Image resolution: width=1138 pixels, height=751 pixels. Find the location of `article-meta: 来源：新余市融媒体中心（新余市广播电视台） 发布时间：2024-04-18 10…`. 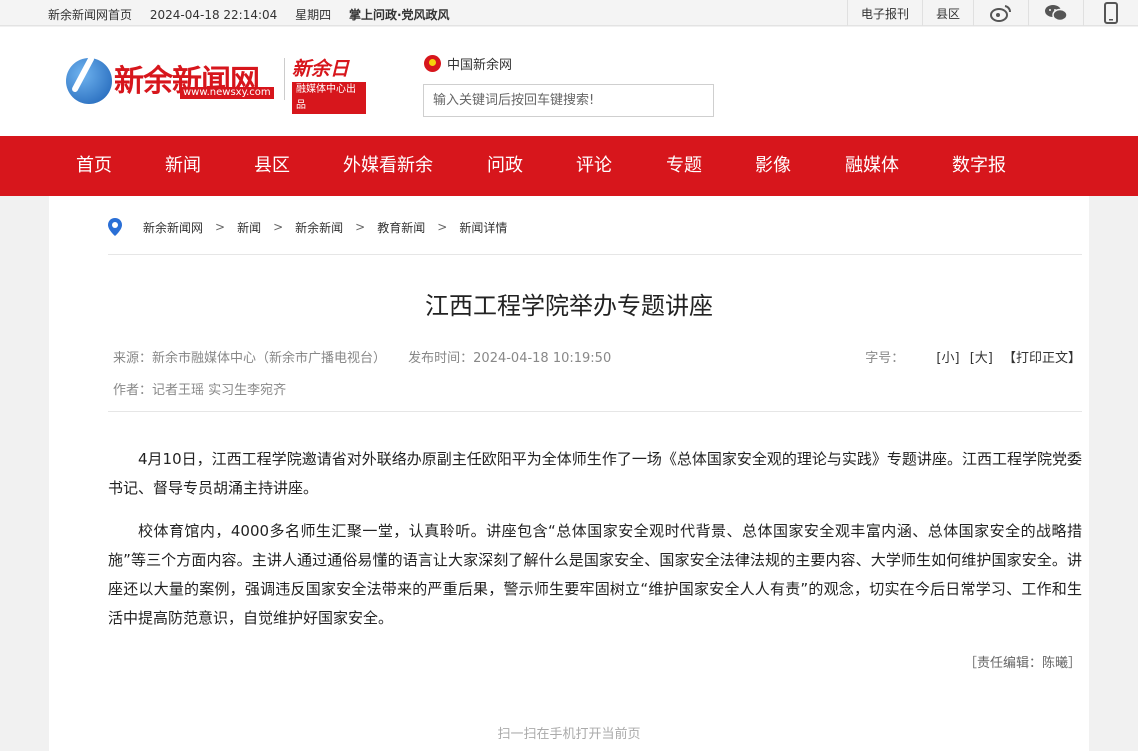

article-meta: 来源：新余市融媒体中心（新余市广播电视台） 发布时间：2024-04-18 10… is located at coordinates (371, 356).